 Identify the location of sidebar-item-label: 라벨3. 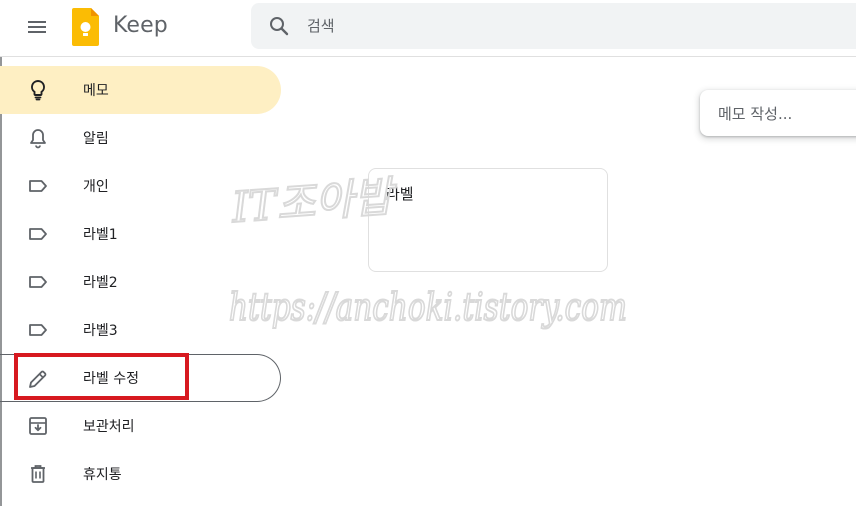
(100, 331).